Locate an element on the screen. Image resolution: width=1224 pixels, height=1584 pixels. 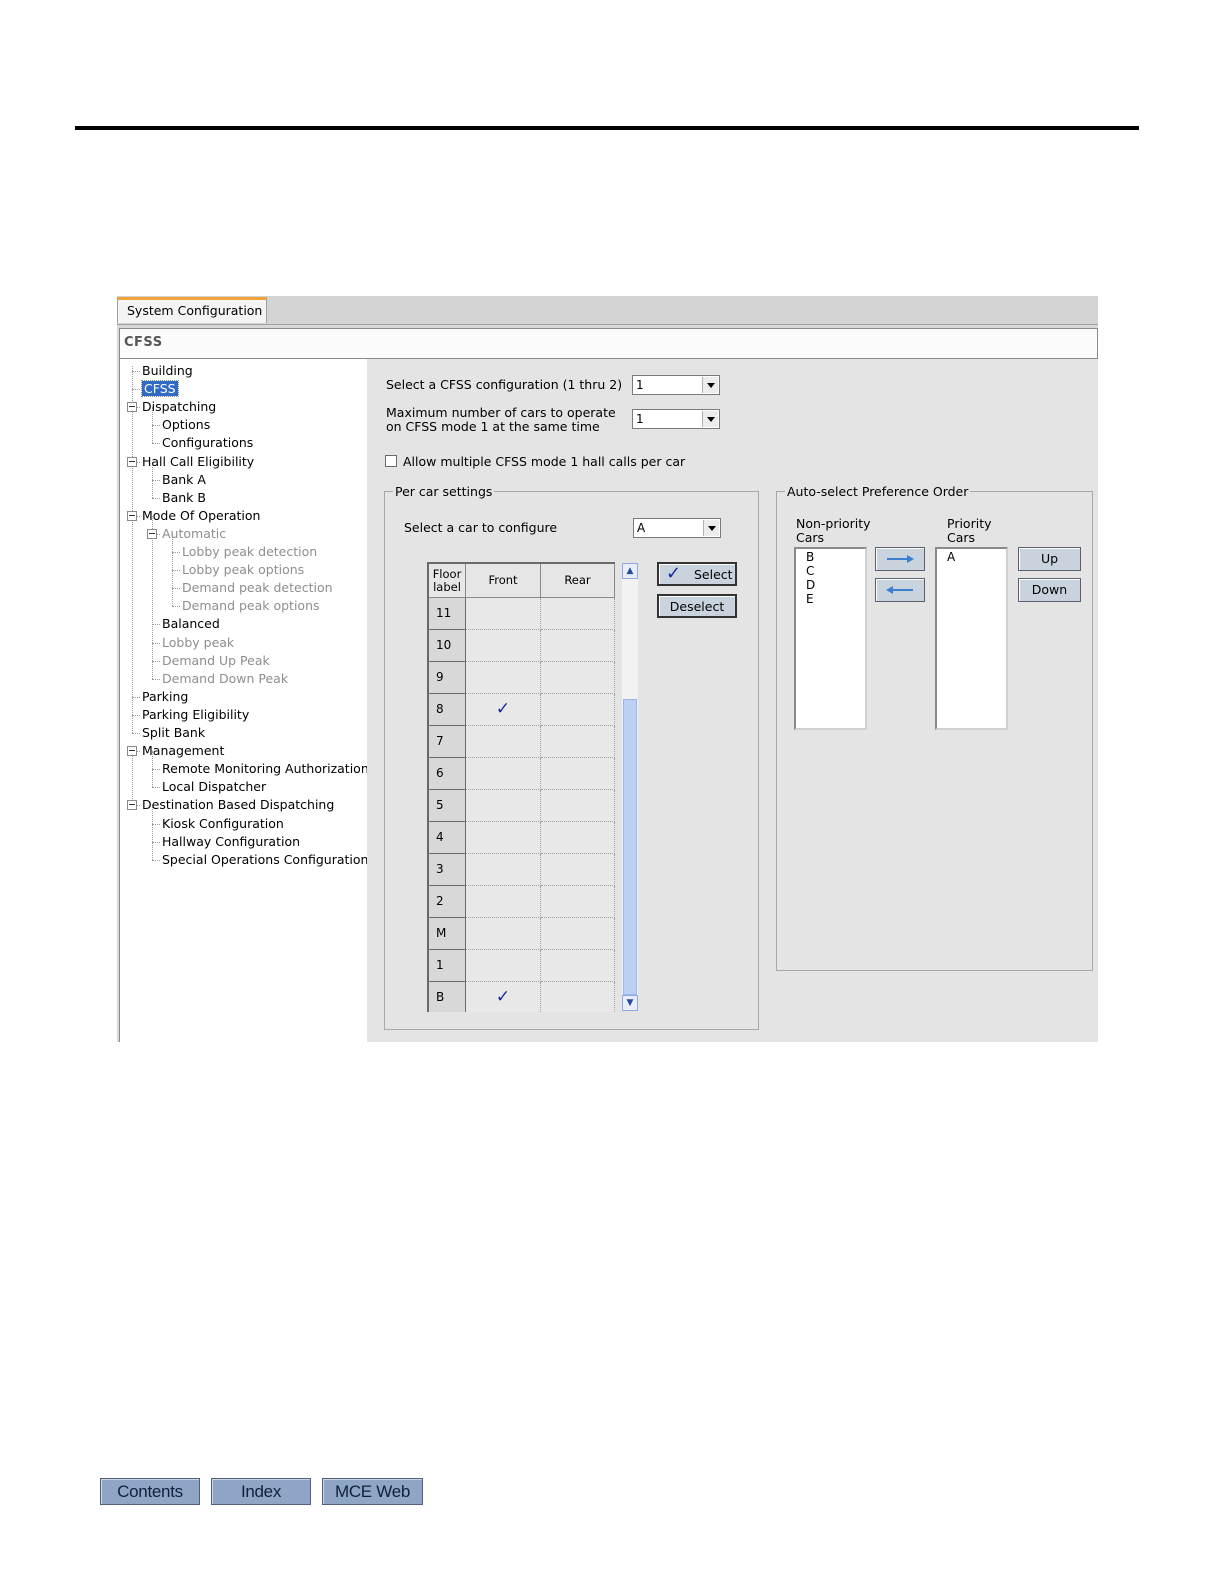
tree-item-parking-eligibility: Parking Eligibility is located at coordinates (195, 715).